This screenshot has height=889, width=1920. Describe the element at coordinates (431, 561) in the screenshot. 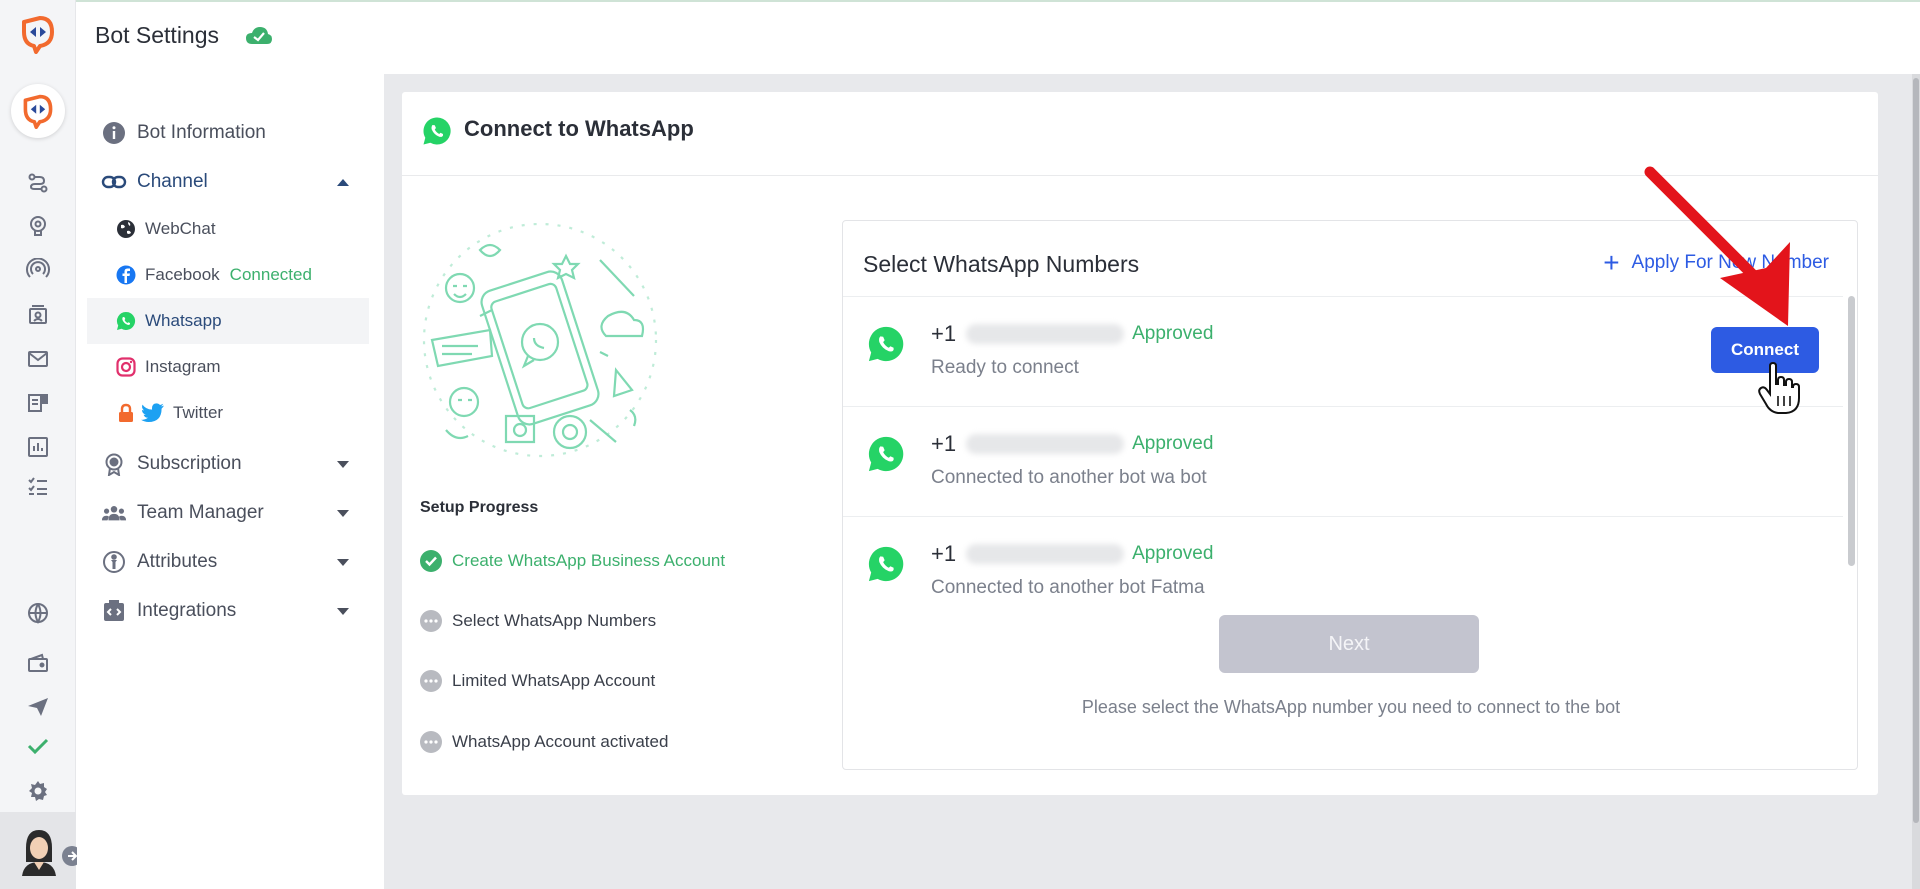

I see `check-circle-icon` at that location.